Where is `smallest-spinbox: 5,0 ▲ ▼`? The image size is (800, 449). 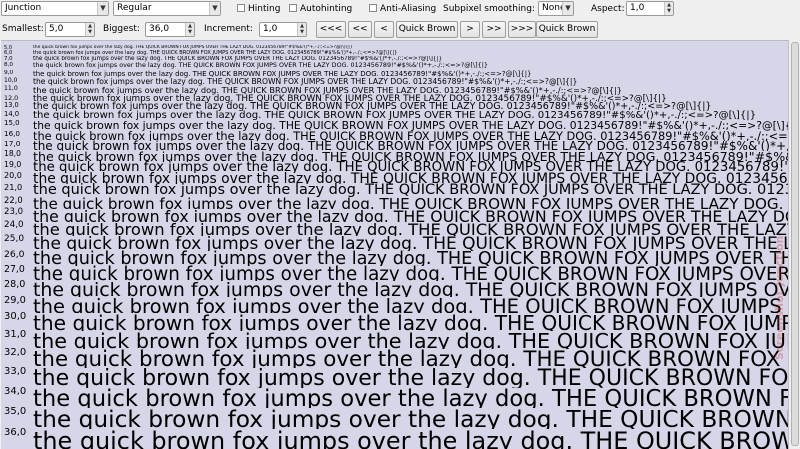
smallest-spinbox: 5,0 ▲ ▼ is located at coordinates (70, 29).